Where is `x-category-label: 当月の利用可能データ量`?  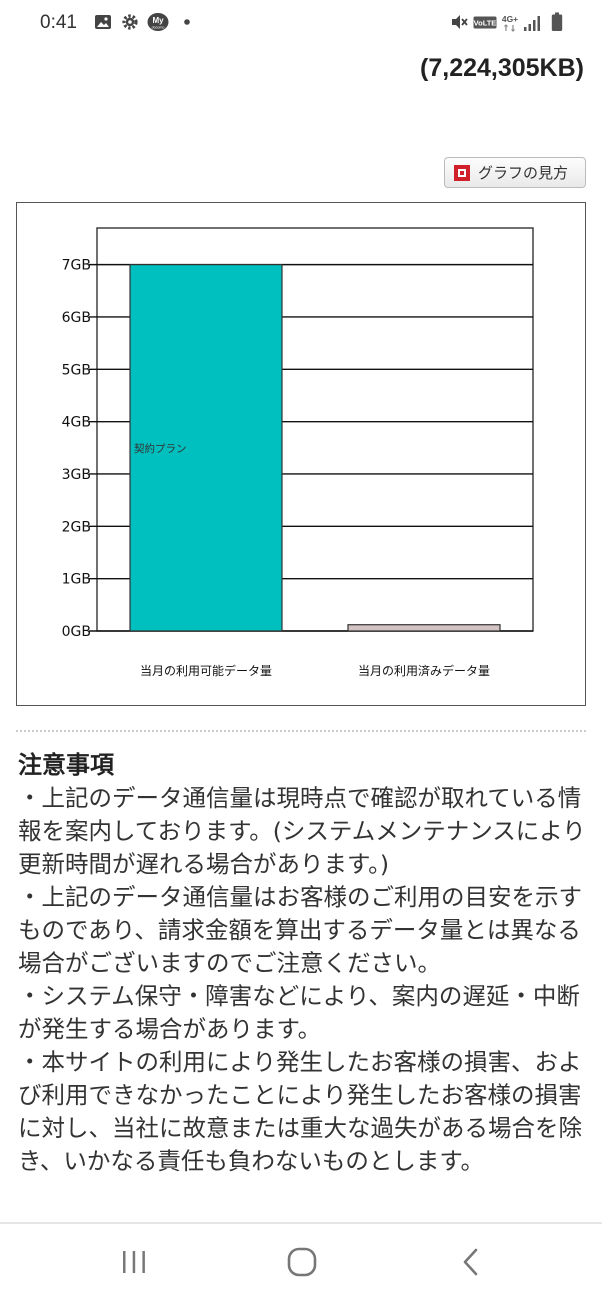
x-category-label: 当月の利用可能データ量 is located at coordinates (206, 670).